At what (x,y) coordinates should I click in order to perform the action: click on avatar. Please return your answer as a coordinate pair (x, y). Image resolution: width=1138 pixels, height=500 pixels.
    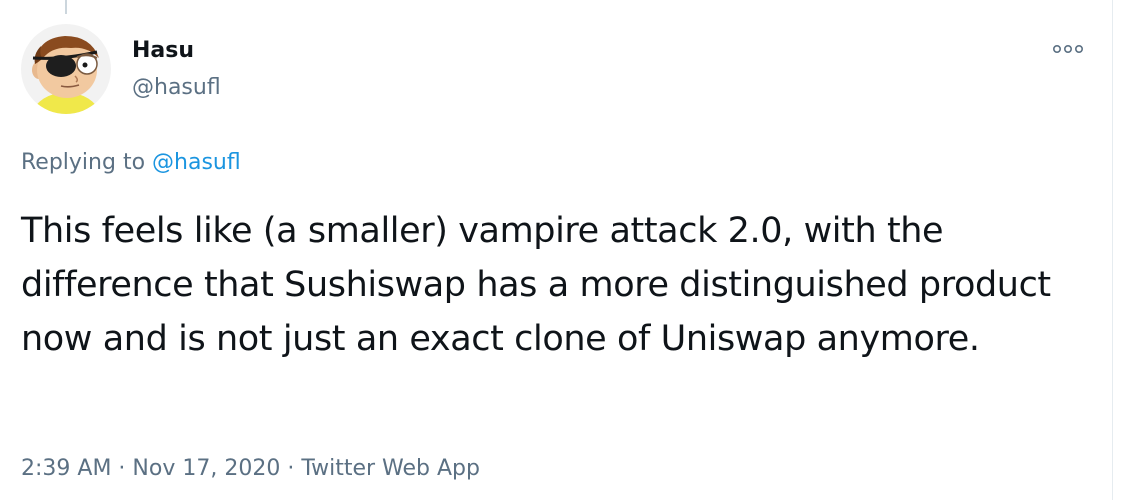
    Looking at the image, I should click on (66, 69).